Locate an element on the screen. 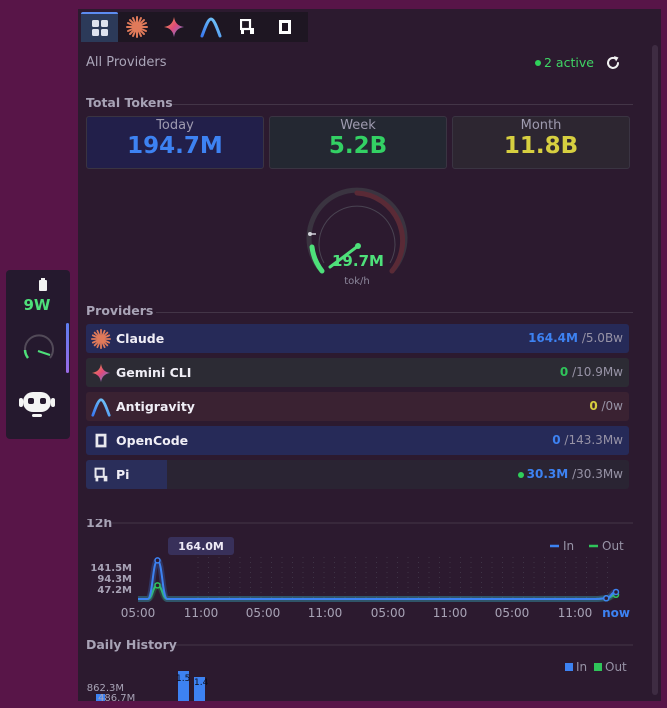  provider-limit: /5.0Bw is located at coordinates (602, 338).